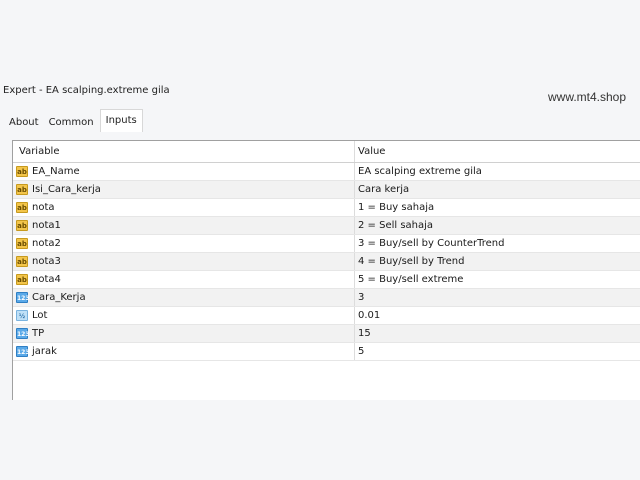 Image resolution: width=640 pixels, height=480 pixels. I want to click on value-cell: 5 = Buy/sell extreme, so click(497, 279).